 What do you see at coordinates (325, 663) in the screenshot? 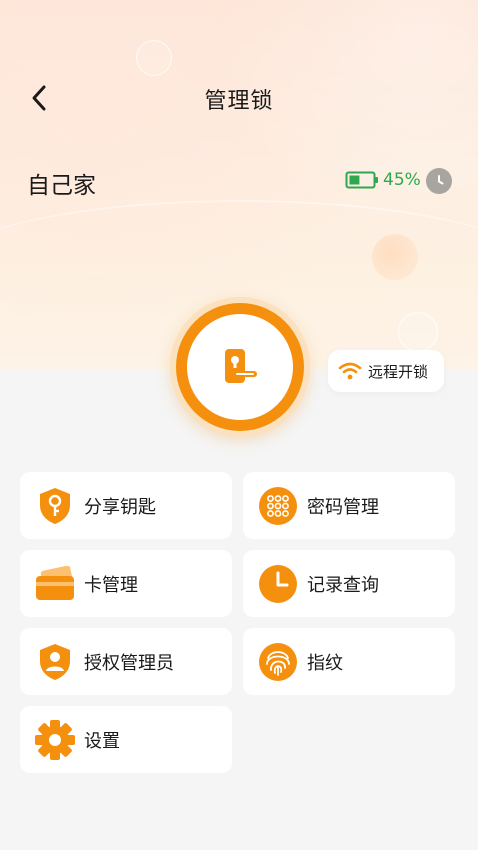
I see `menu-label: 指纹` at bounding box center [325, 663].